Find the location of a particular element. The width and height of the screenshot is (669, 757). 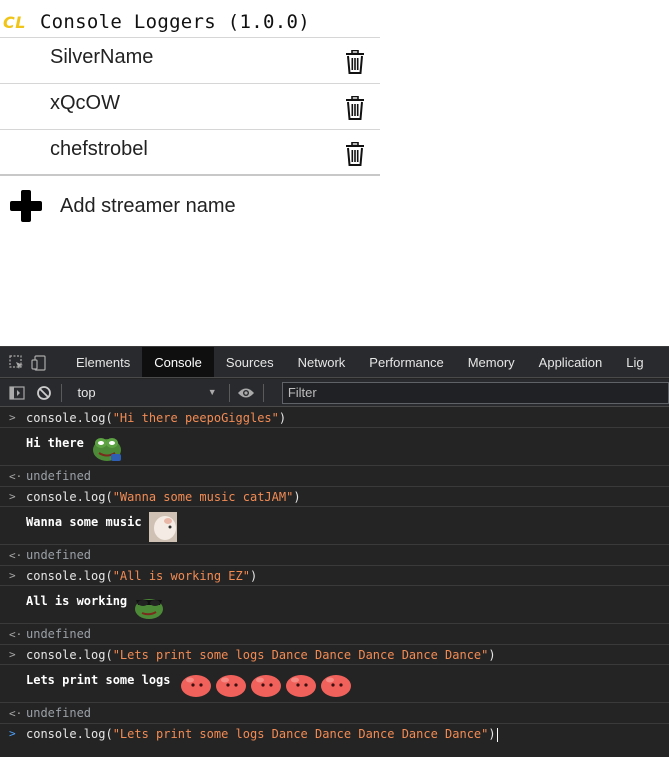

tab-lighthouse: Lig is located at coordinates (634, 362).